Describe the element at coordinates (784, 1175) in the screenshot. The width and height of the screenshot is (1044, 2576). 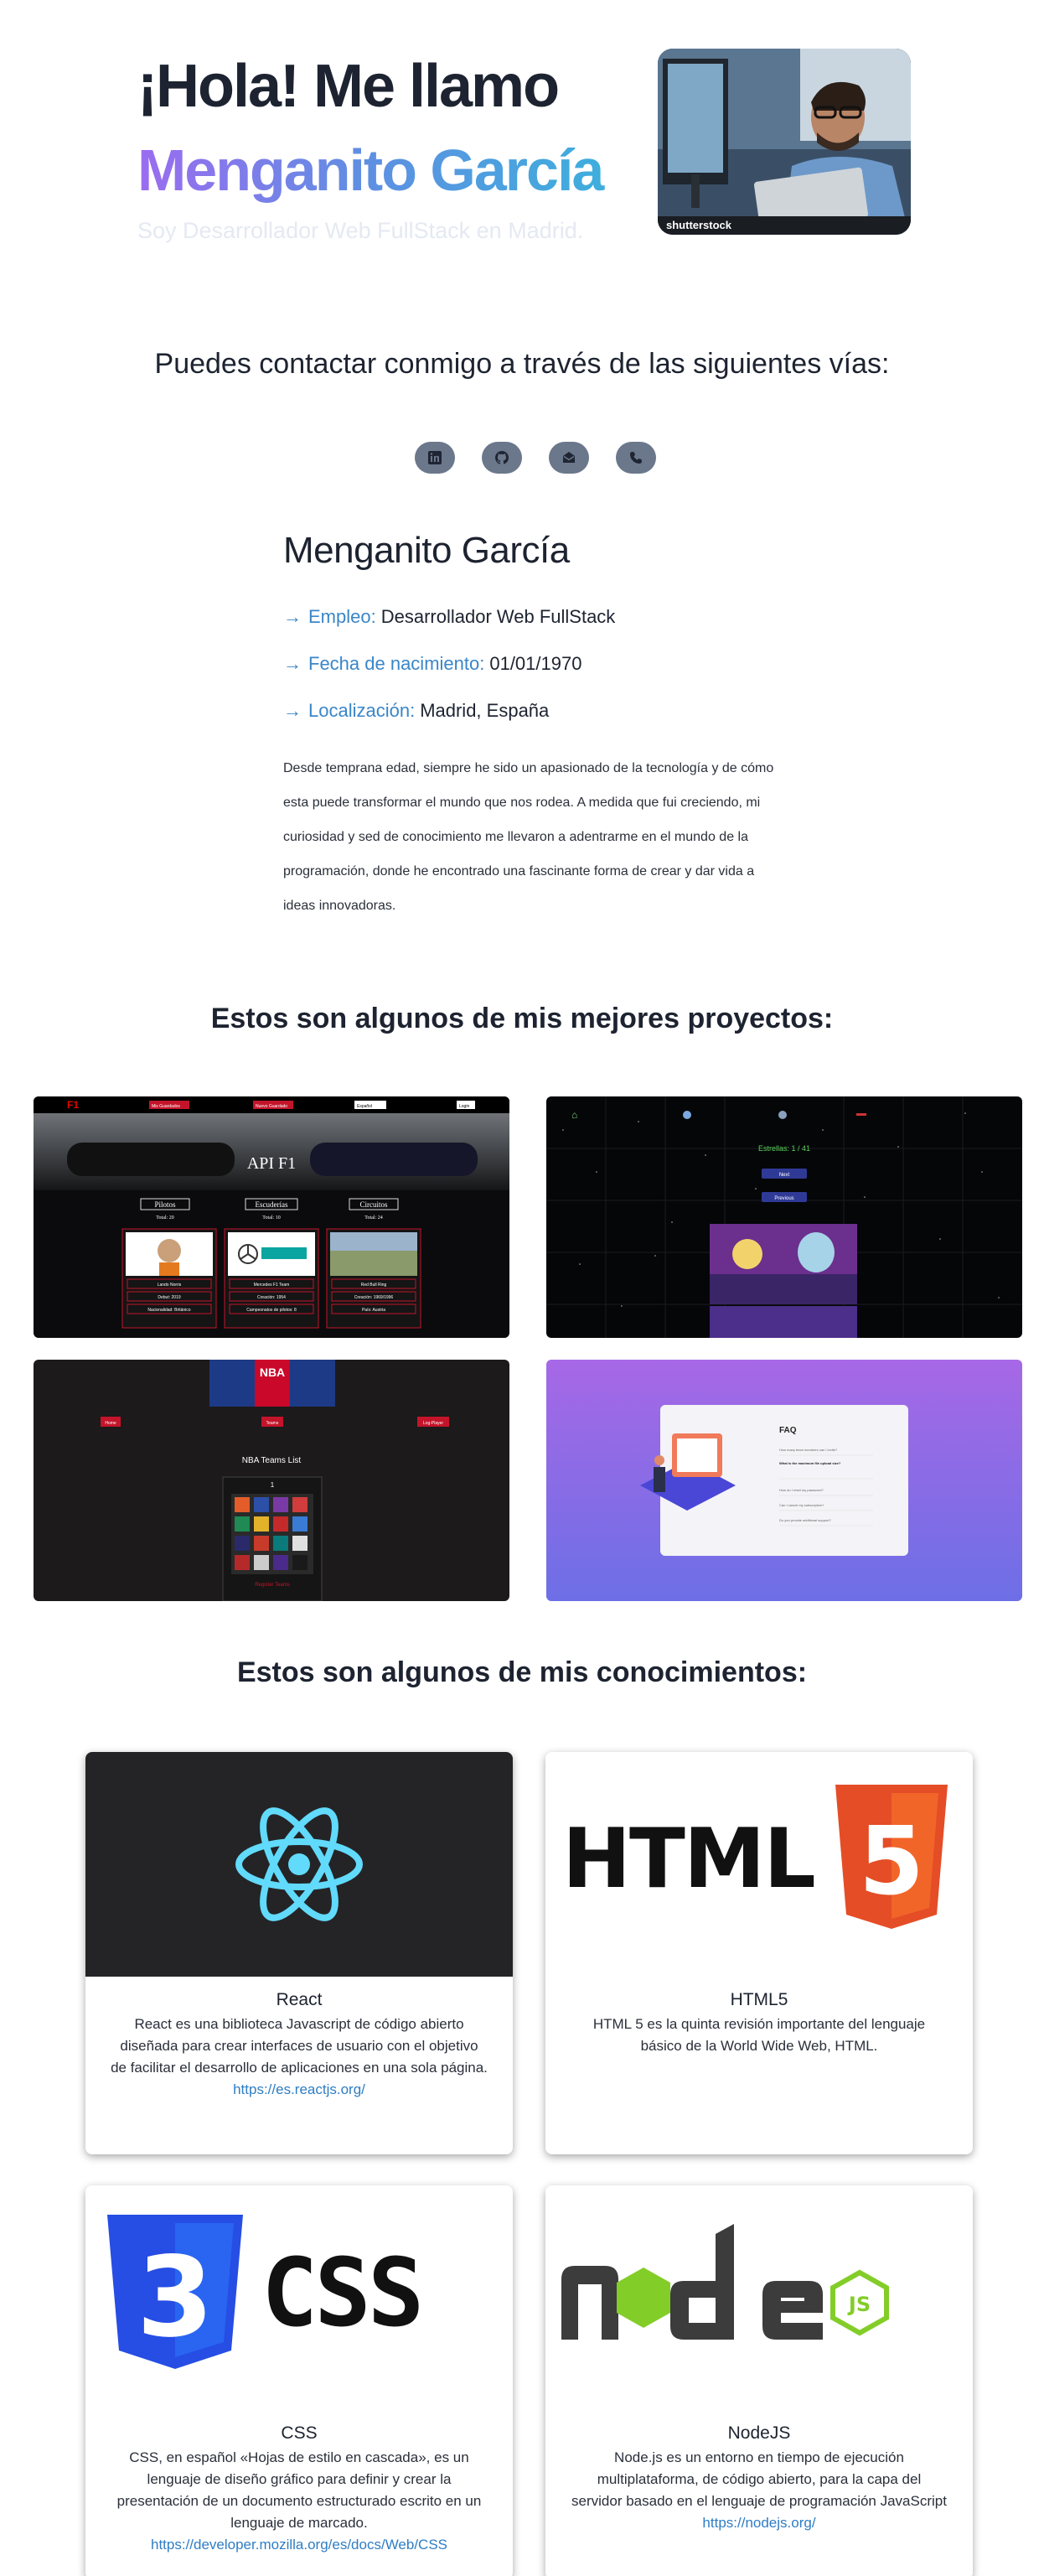
I see `rick-next-button: Next` at that location.